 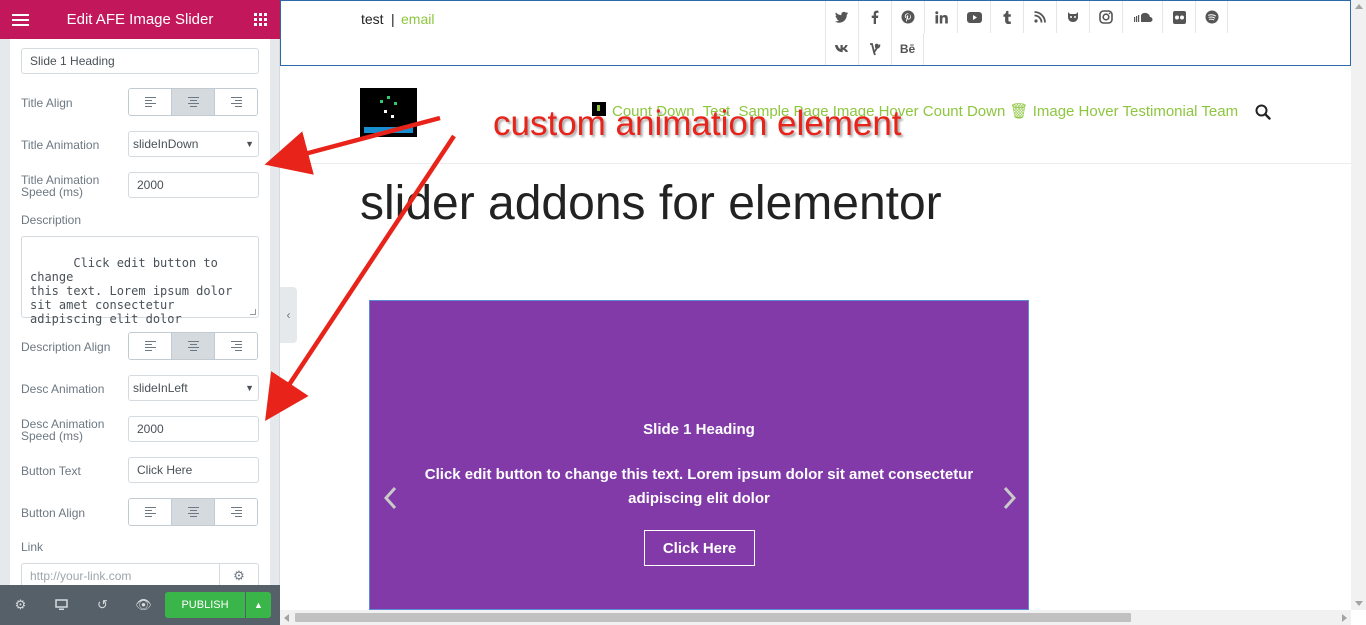 I want to click on button-text-input: Click Here, so click(x=193, y=470).